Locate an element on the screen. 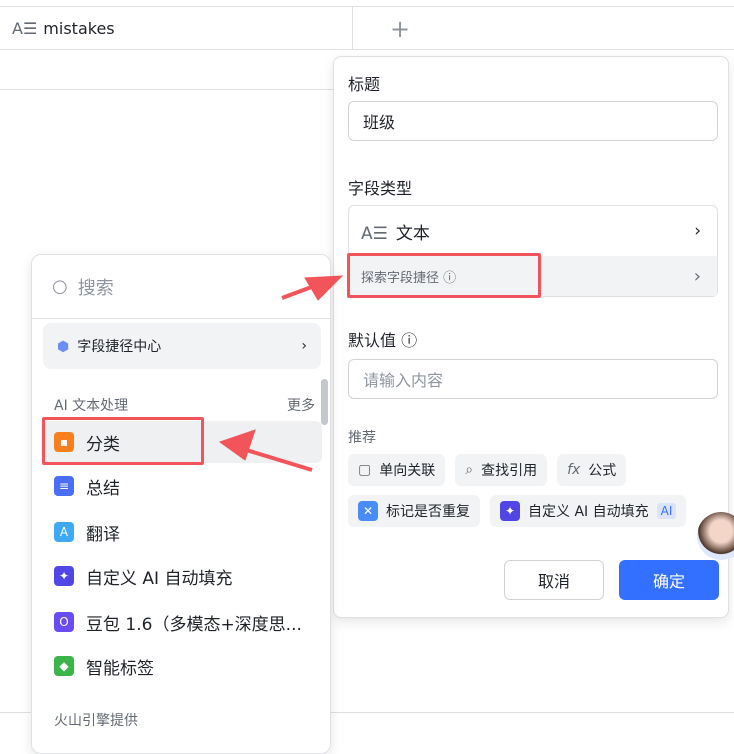 The width and height of the screenshot is (734, 754). annotation-arrows is located at coordinates (281, 373).